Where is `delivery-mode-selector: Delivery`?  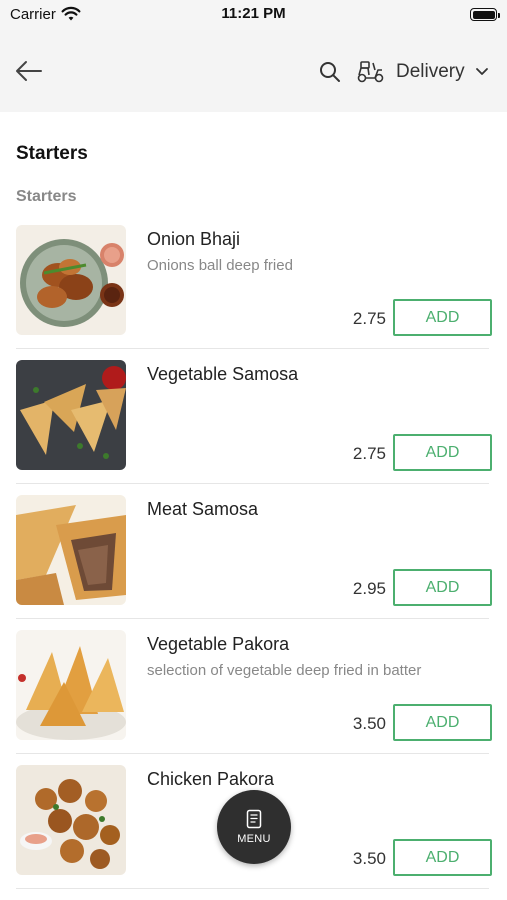 delivery-mode-selector: Delivery is located at coordinates (422, 72).